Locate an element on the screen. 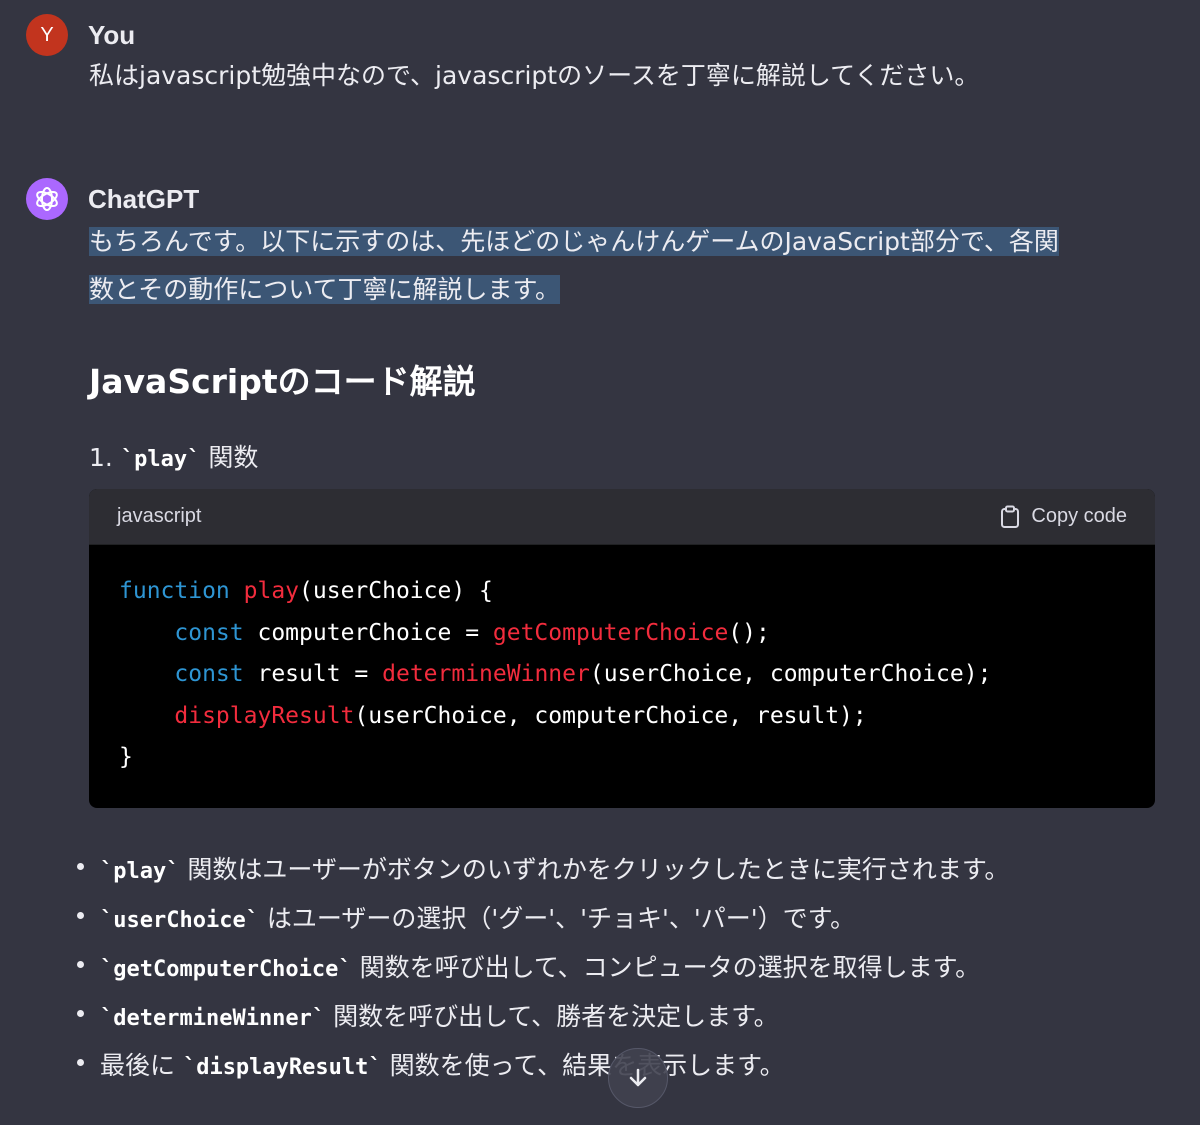 This screenshot has height=1125, width=1200. bullet-inline-code: `determineWinner` is located at coordinates (213, 1018).